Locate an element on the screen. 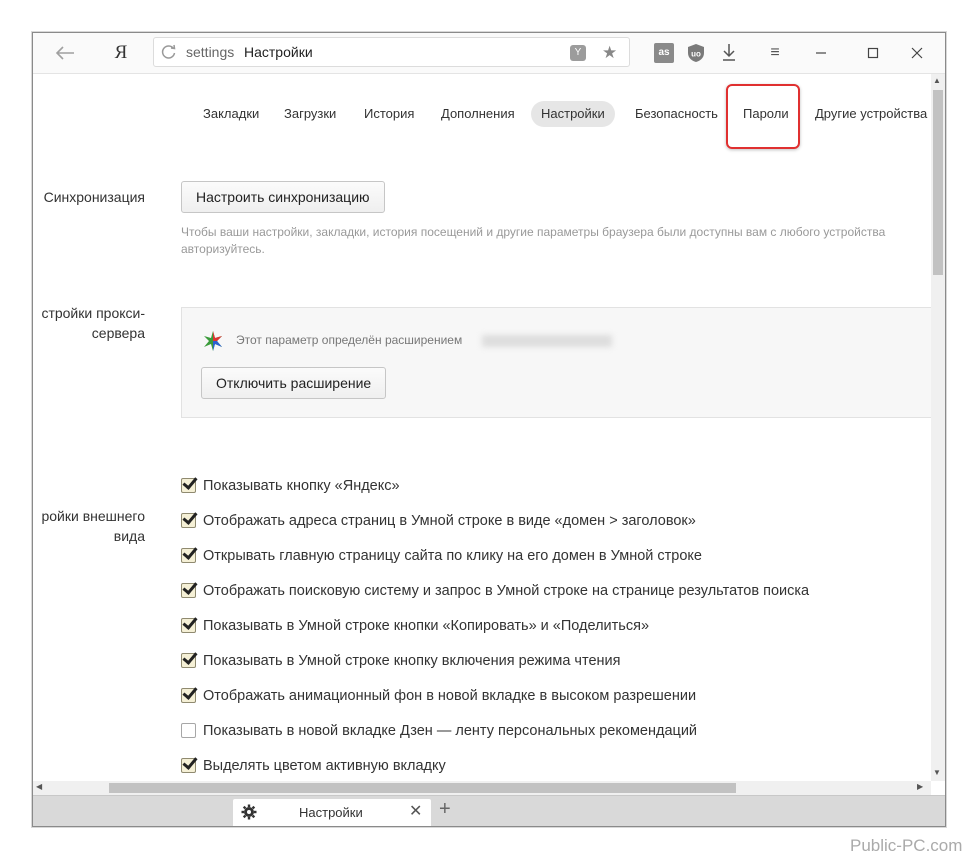 The image size is (979, 860). browser-tab-settings: Настройки ✕ is located at coordinates (332, 812).